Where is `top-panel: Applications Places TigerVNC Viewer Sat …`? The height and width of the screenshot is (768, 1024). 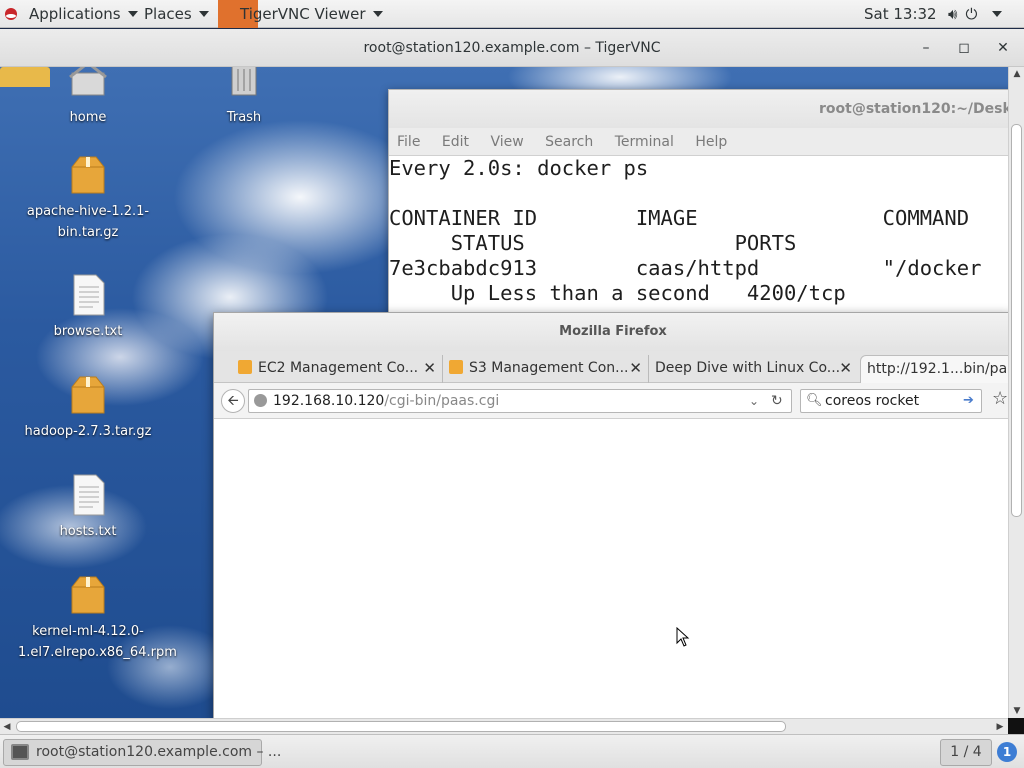
top-panel: Applications Places TigerVNC Viewer Sat … is located at coordinates (512, 14).